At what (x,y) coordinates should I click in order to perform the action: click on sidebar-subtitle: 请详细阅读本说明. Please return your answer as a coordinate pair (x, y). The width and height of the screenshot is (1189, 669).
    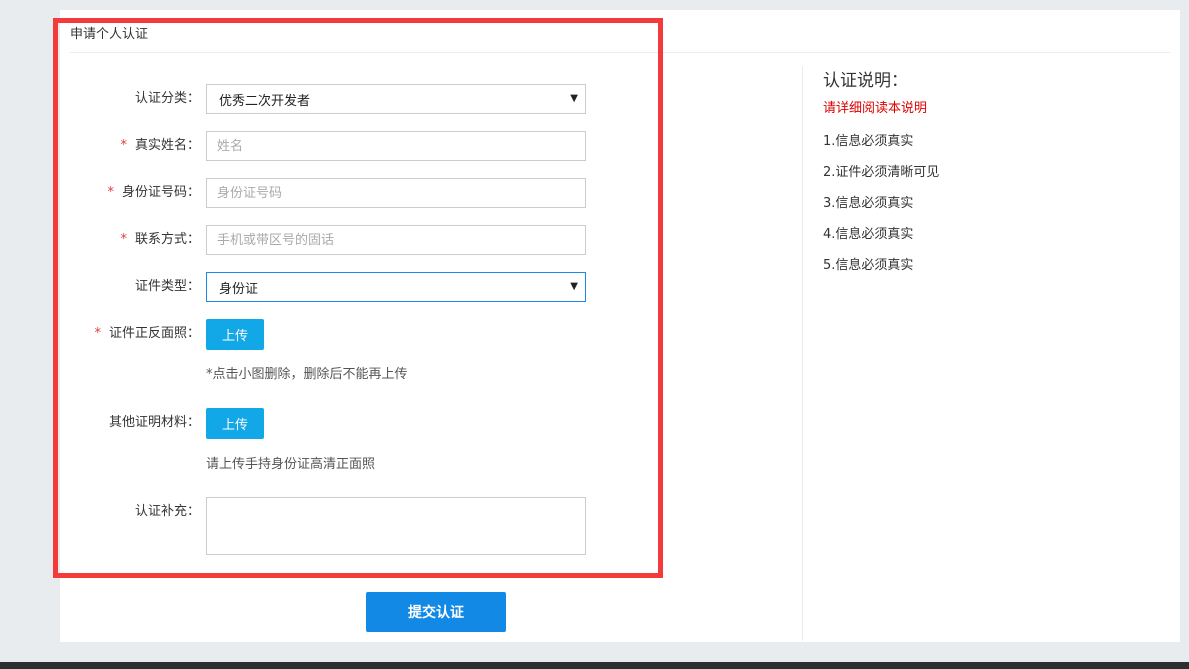
    Looking at the image, I should click on (875, 108).